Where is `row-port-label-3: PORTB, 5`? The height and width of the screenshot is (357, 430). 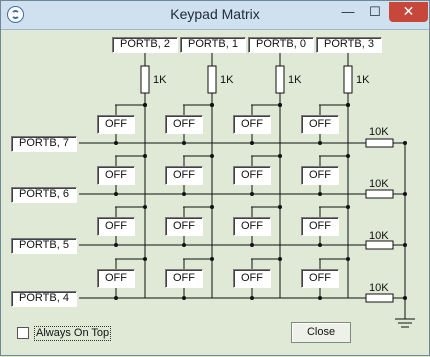
row-port-label-3: PORTB, 5 is located at coordinates (44, 246).